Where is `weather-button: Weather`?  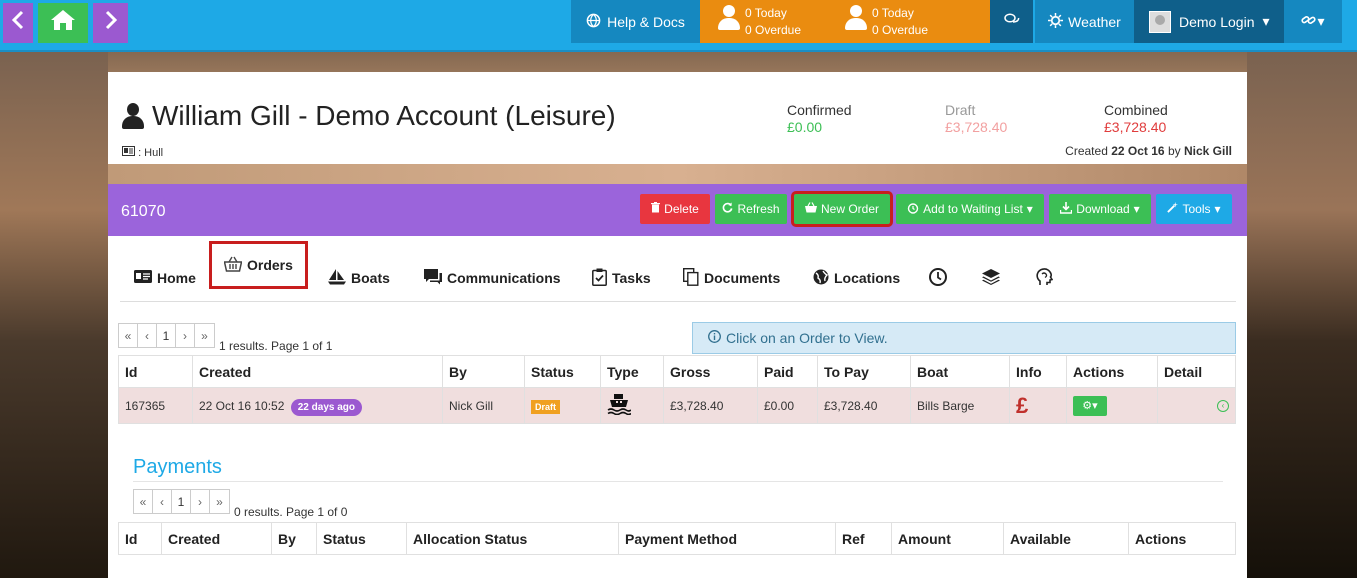 weather-button: Weather is located at coordinates (1084, 21).